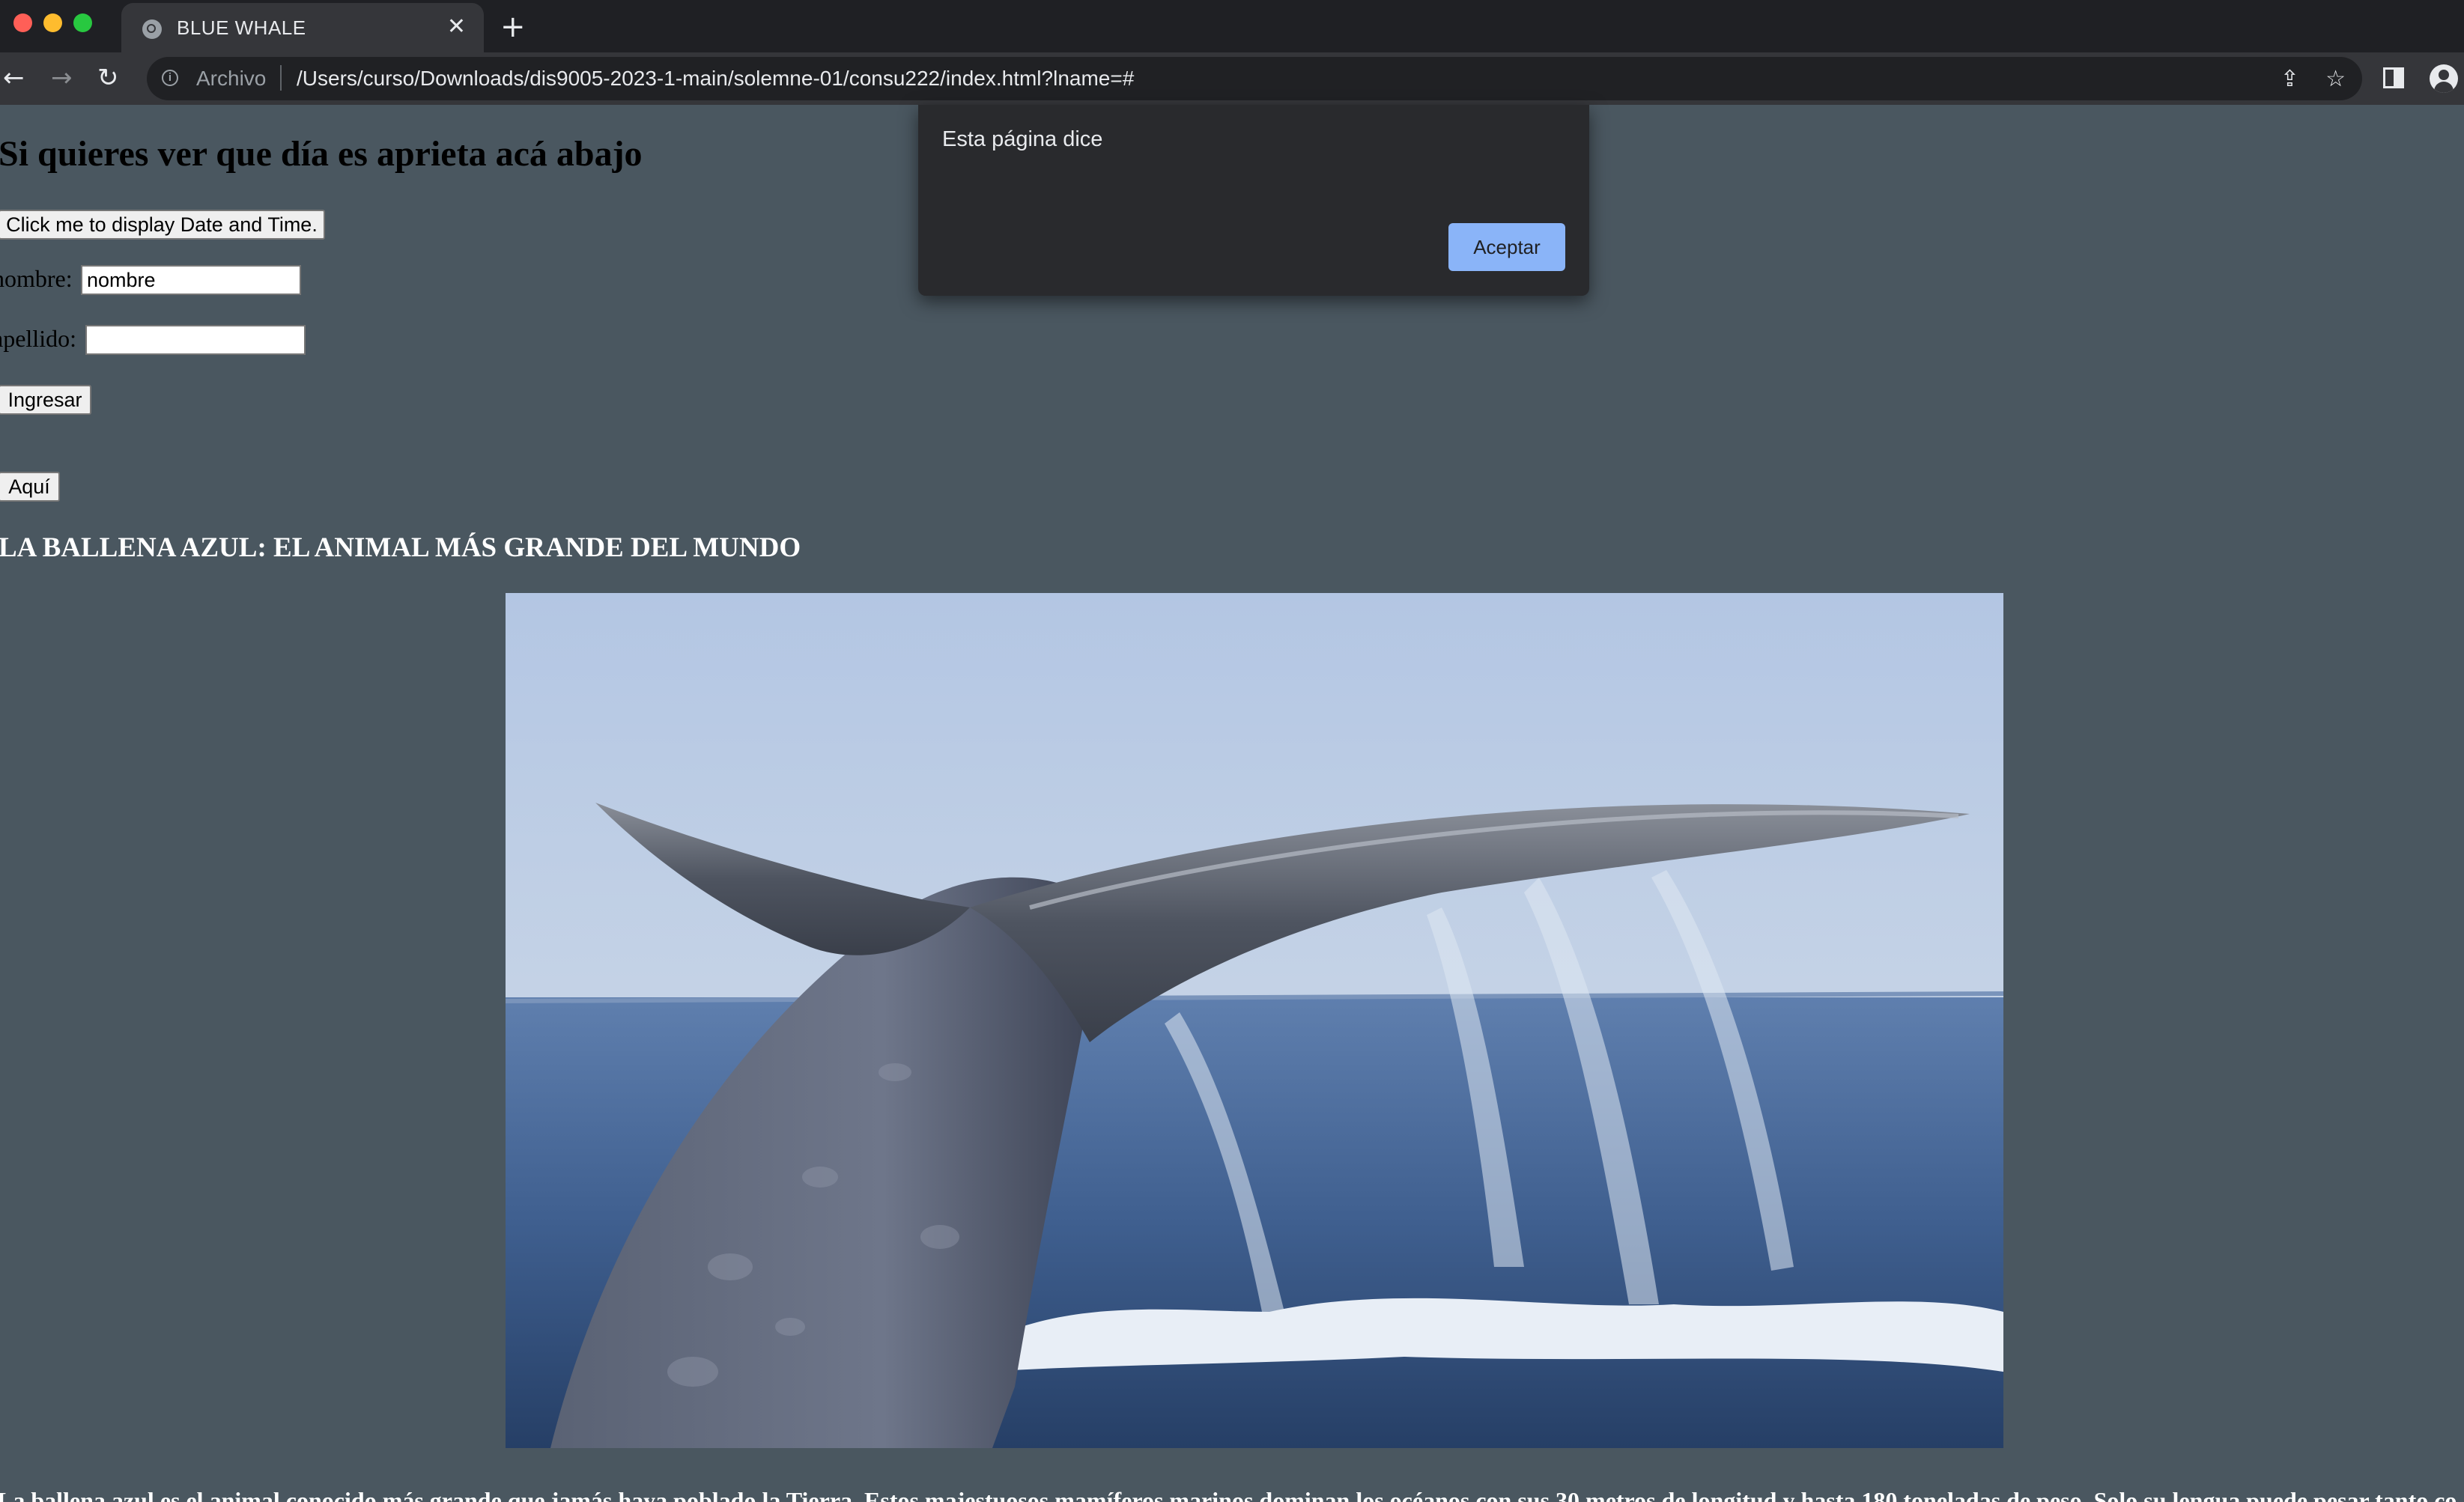 The image size is (2464, 1502). What do you see at coordinates (281, 78) in the screenshot?
I see `url-separator` at bounding box center [281, 78].